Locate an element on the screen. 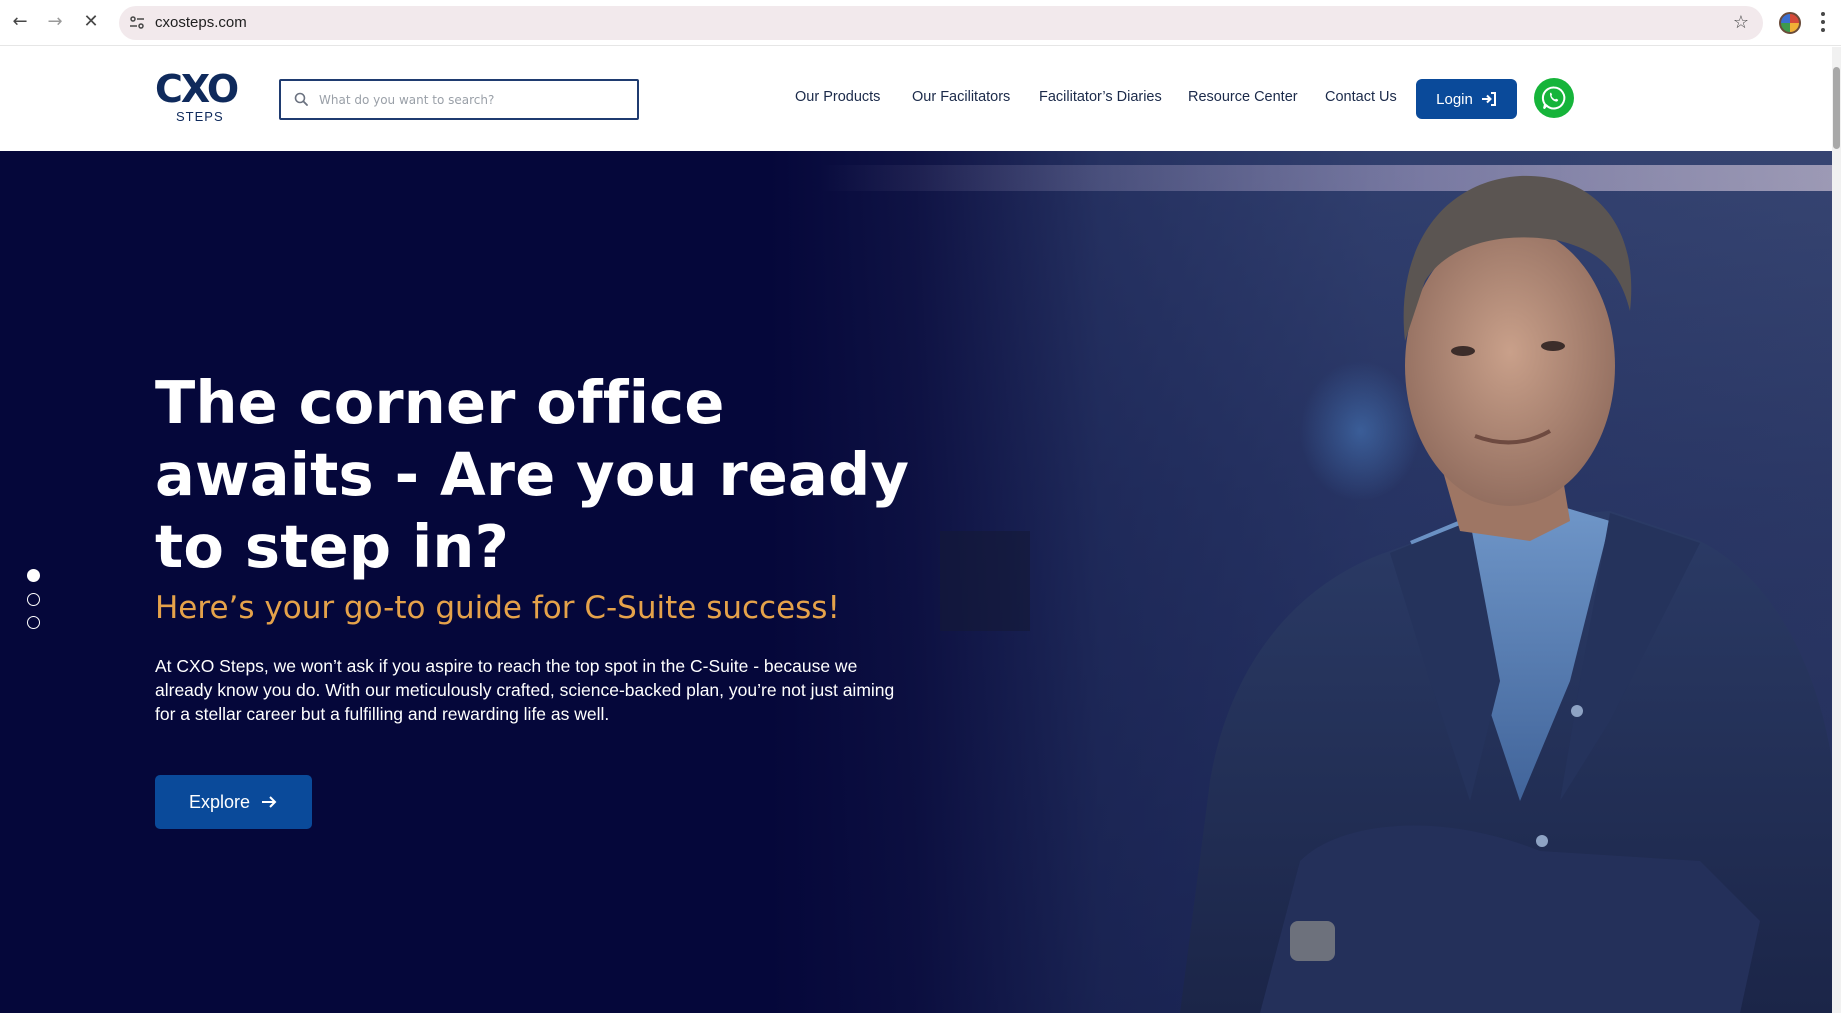 The height and width of the screenshot is (1013, 1841). nav-our-products: Our Products is located at coordinates (837, 97).